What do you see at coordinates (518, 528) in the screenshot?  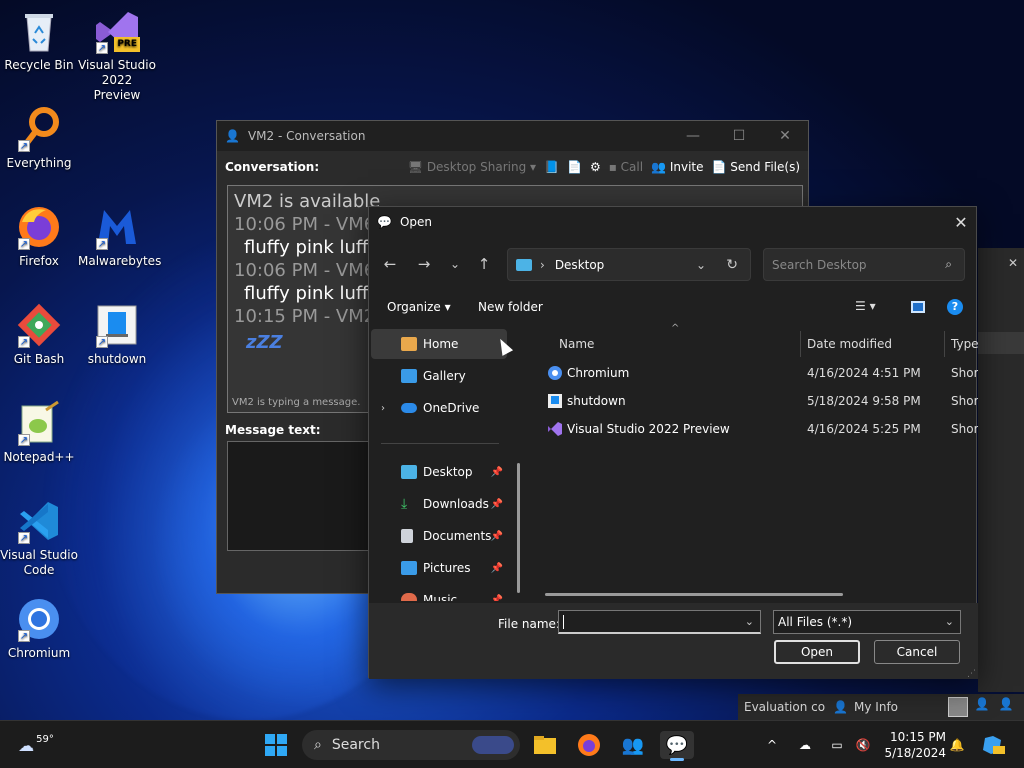 I see `nav-scrollbar` at bounding box center [518, 528].